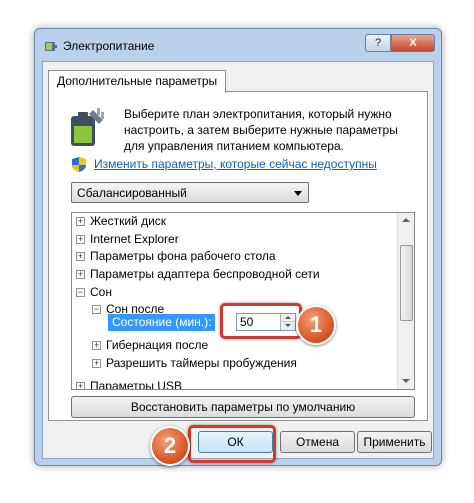  I want to click on battery-plug-icon, so click(87, 127).